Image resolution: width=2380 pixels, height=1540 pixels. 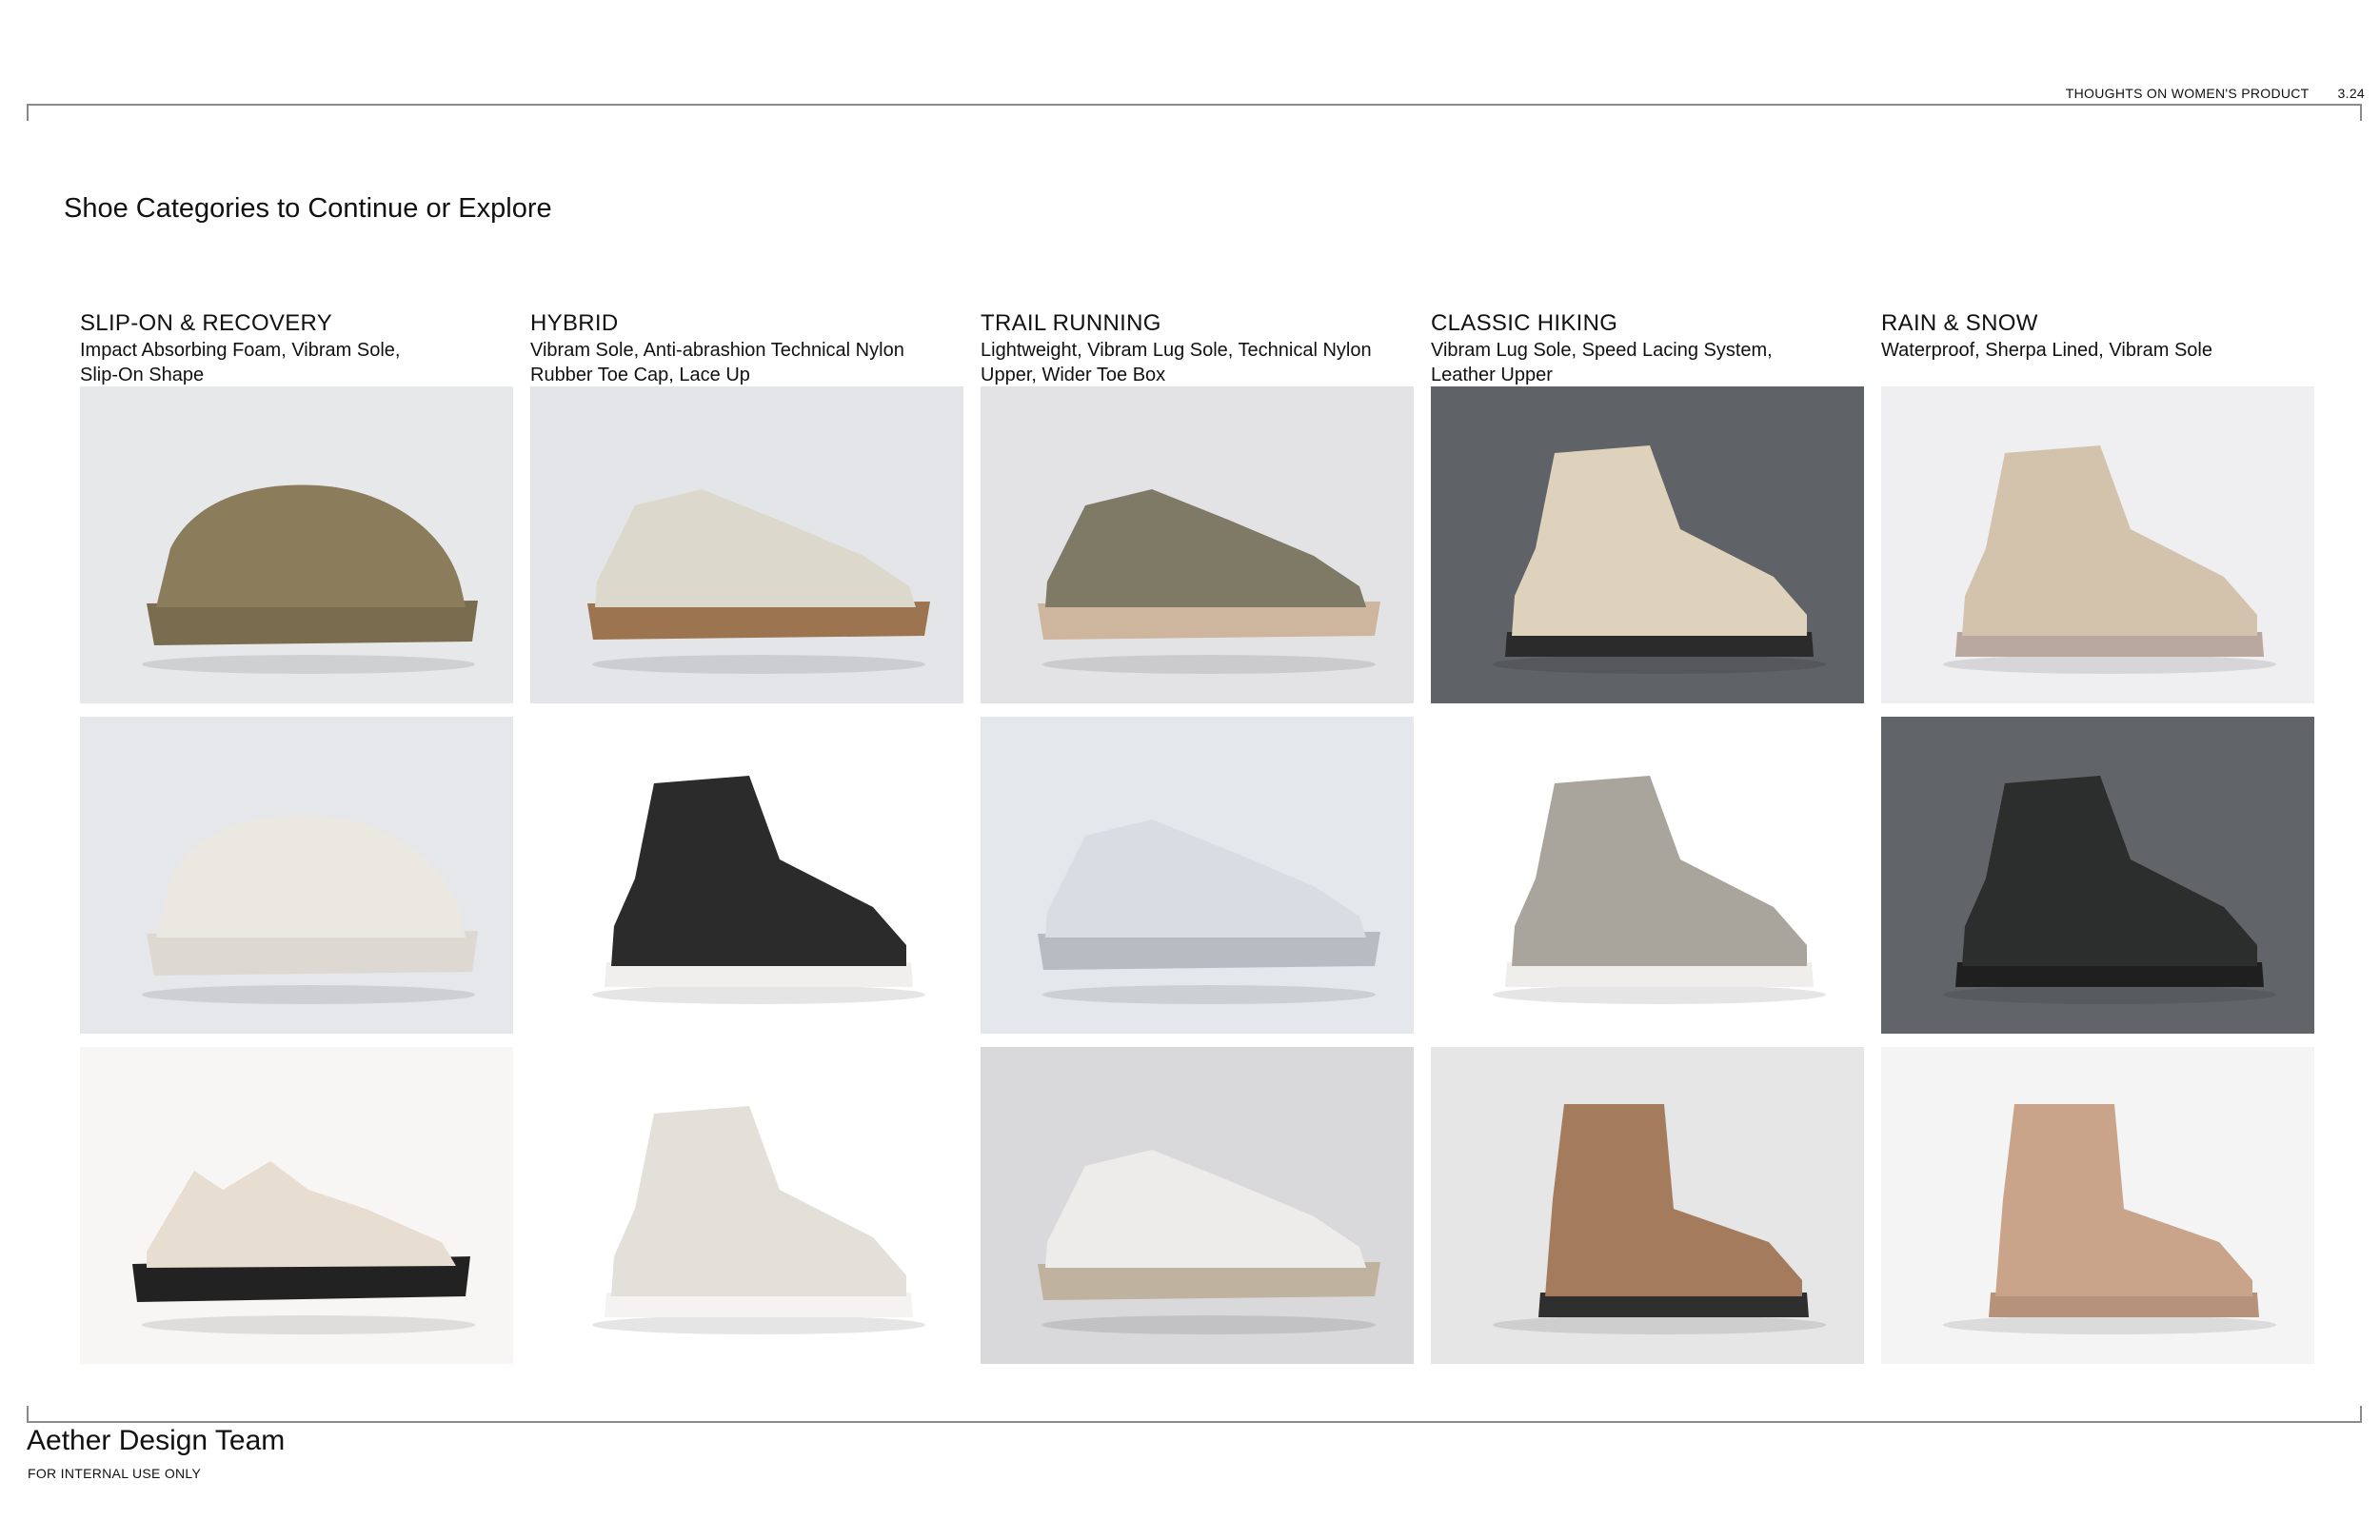 What do you see at coordinates (2046, 350) in the screenshot?
I see `category-description-line: Waterproof, Sherpa Lined, Vibram Sole` at bounding box center [2046, 350].